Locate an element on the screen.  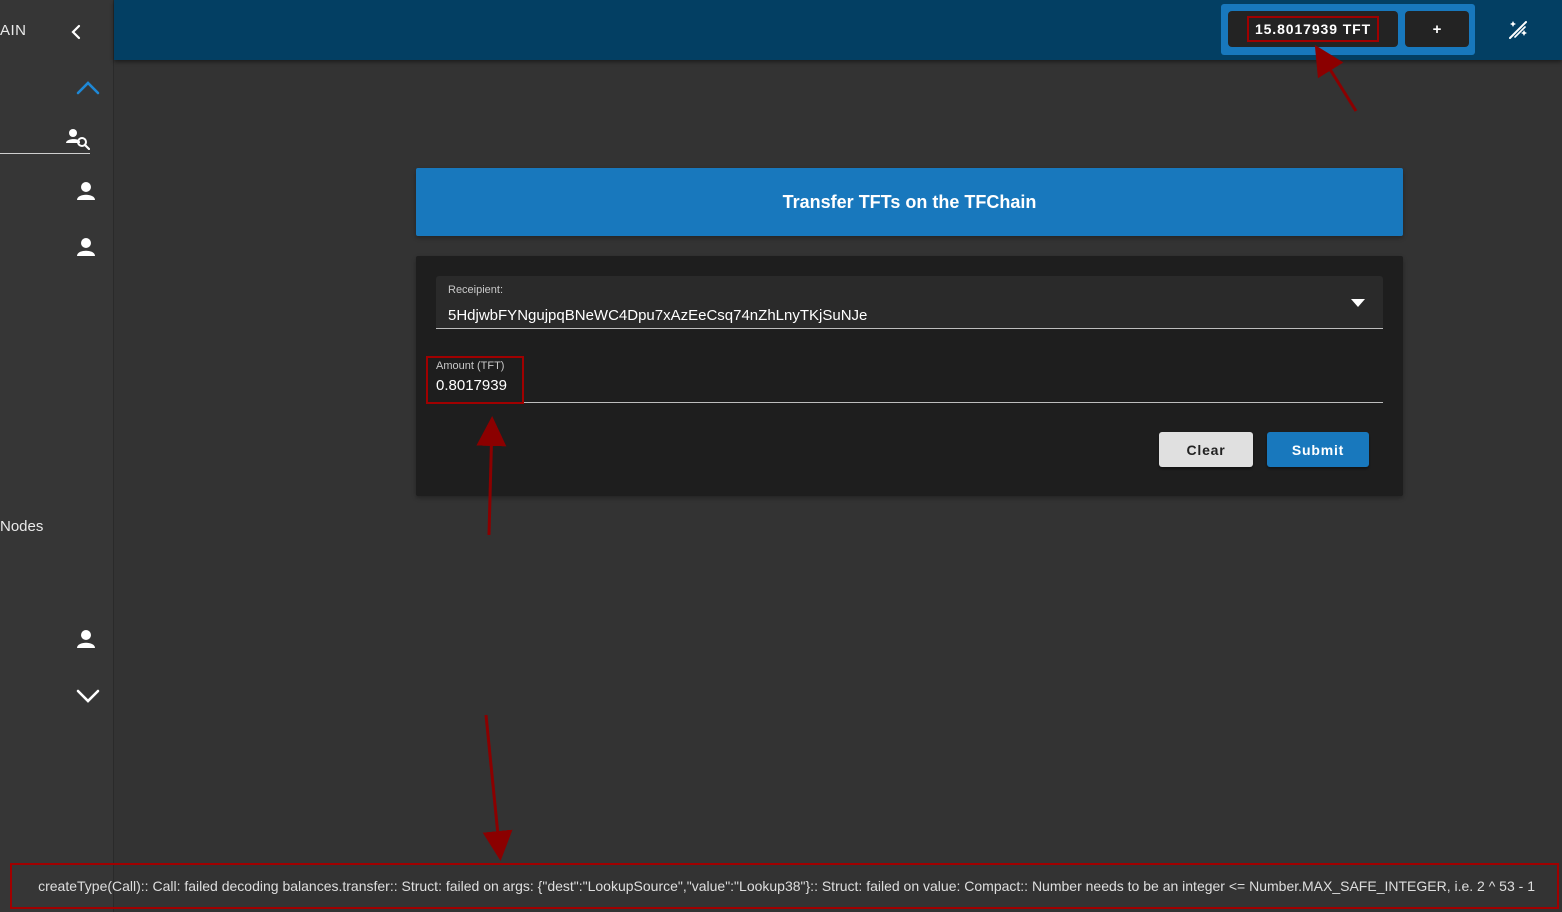
chevron-up-icon is located at coordinates (88, 88).